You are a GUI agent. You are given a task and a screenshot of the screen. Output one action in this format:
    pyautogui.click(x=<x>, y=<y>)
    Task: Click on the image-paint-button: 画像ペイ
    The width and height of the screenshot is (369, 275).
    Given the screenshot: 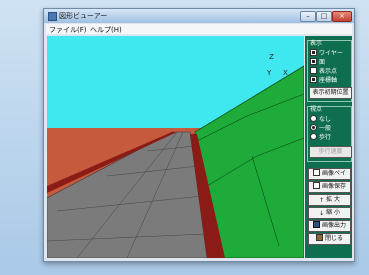 What is the action you would take?
    pyautogui.click(x=329, y=174)
    